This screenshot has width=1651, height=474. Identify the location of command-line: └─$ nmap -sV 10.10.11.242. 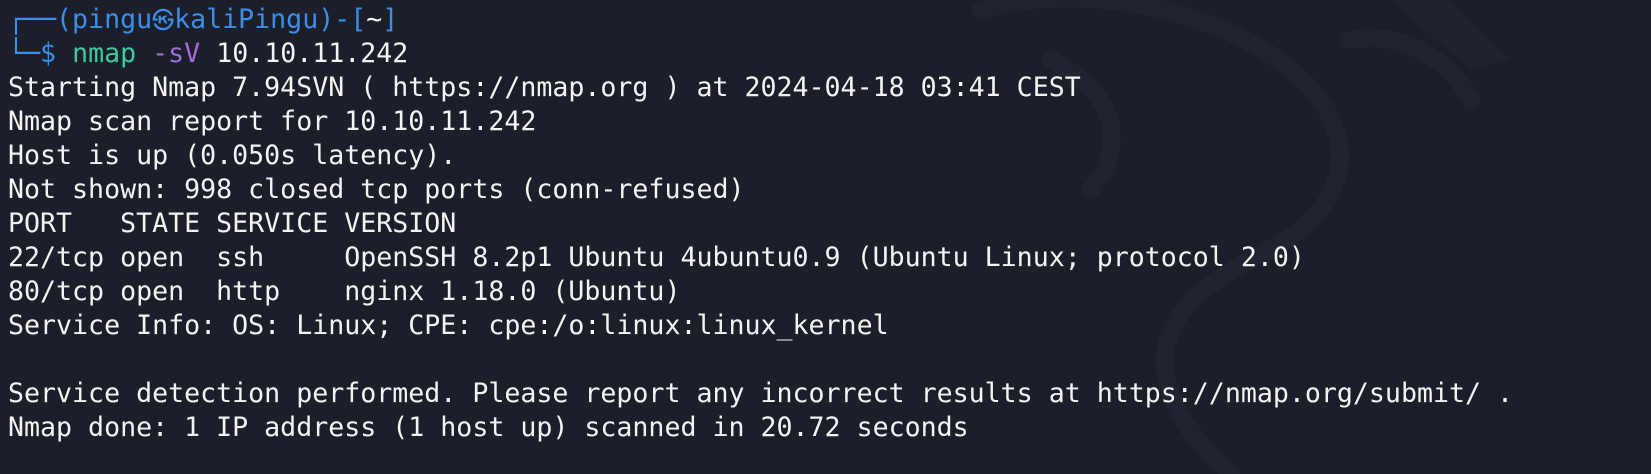
(760, 54).